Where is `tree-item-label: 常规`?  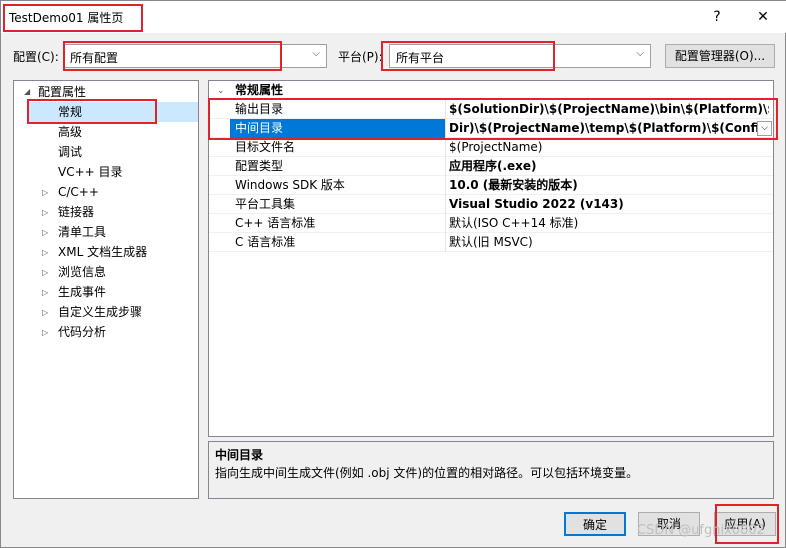 tree-item-label: 常规 is located at coordinates (70, 112).